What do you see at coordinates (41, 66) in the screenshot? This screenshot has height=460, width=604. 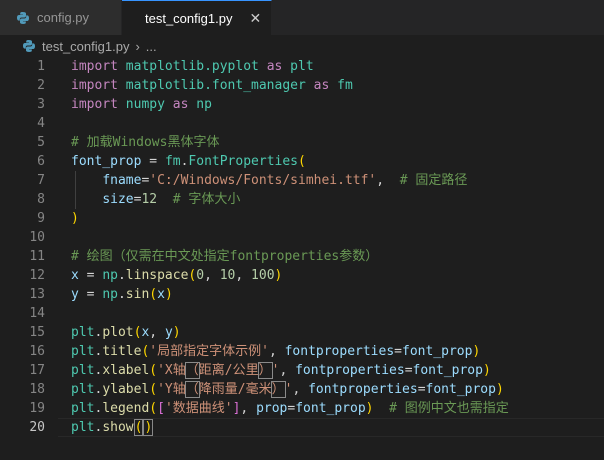 I see `line-number: 1` at bounding box center [41, 66].